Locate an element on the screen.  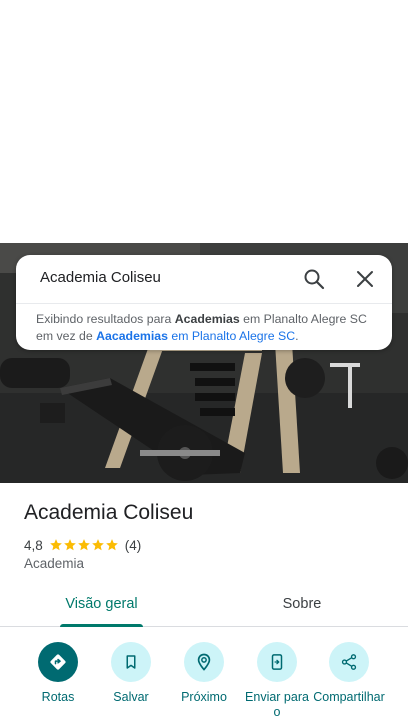
rating-stars is located at coordinates (84, 545).